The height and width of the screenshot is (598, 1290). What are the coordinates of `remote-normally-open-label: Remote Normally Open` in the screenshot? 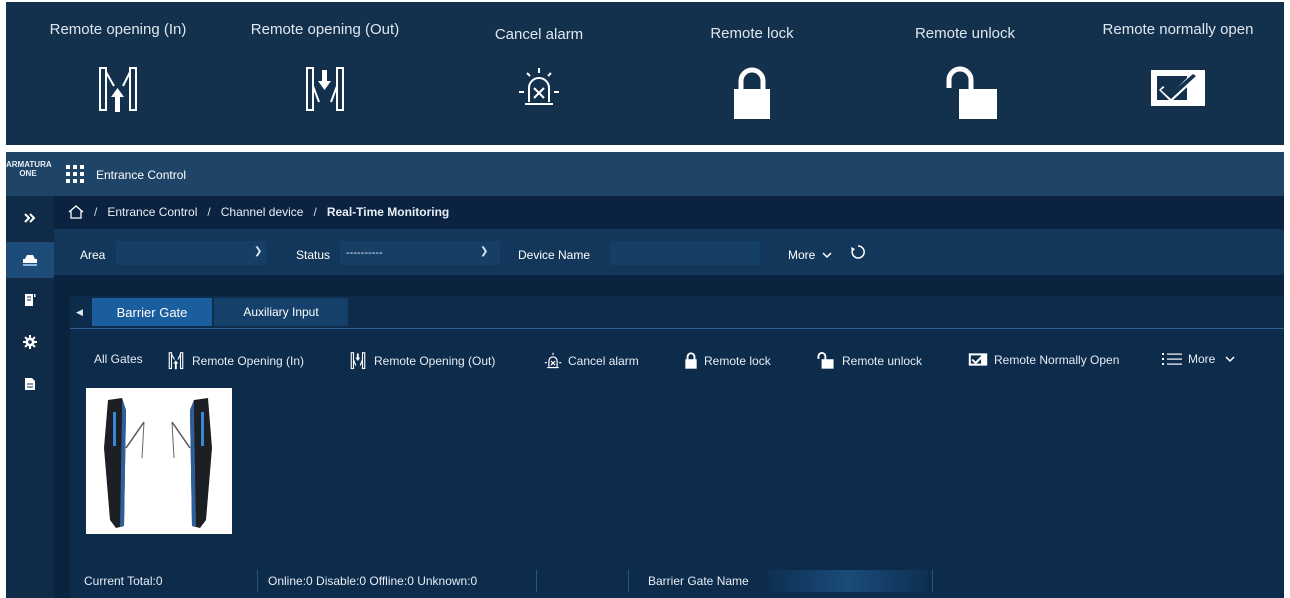 It's located at (1057, 359).